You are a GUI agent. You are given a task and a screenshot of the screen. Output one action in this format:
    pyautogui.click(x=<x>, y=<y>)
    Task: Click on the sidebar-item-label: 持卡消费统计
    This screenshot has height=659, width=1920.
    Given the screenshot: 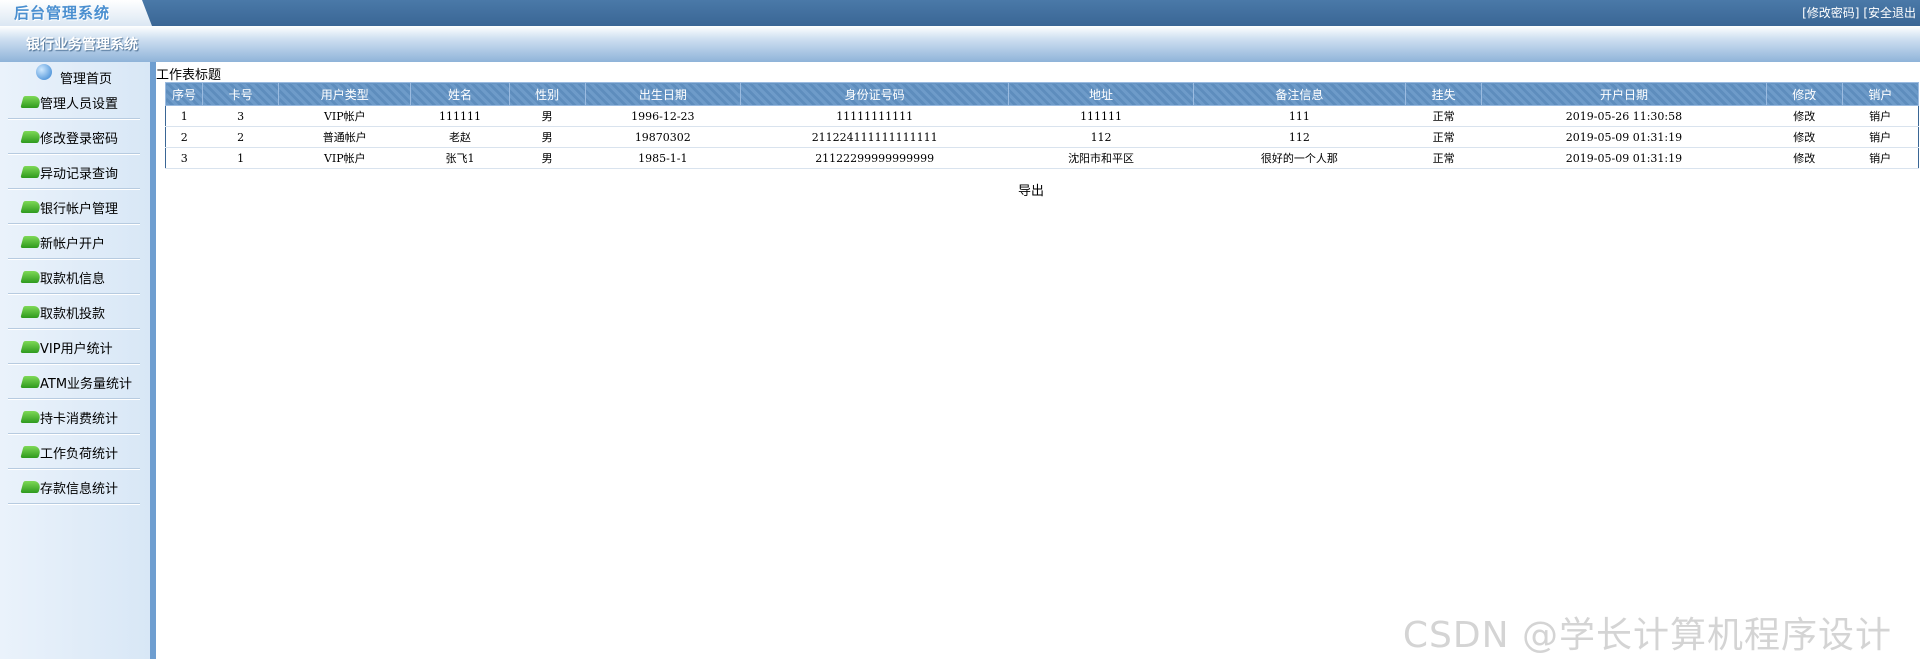 What is the action you would take?
    pyautogui.click(x=79, y=419)
    